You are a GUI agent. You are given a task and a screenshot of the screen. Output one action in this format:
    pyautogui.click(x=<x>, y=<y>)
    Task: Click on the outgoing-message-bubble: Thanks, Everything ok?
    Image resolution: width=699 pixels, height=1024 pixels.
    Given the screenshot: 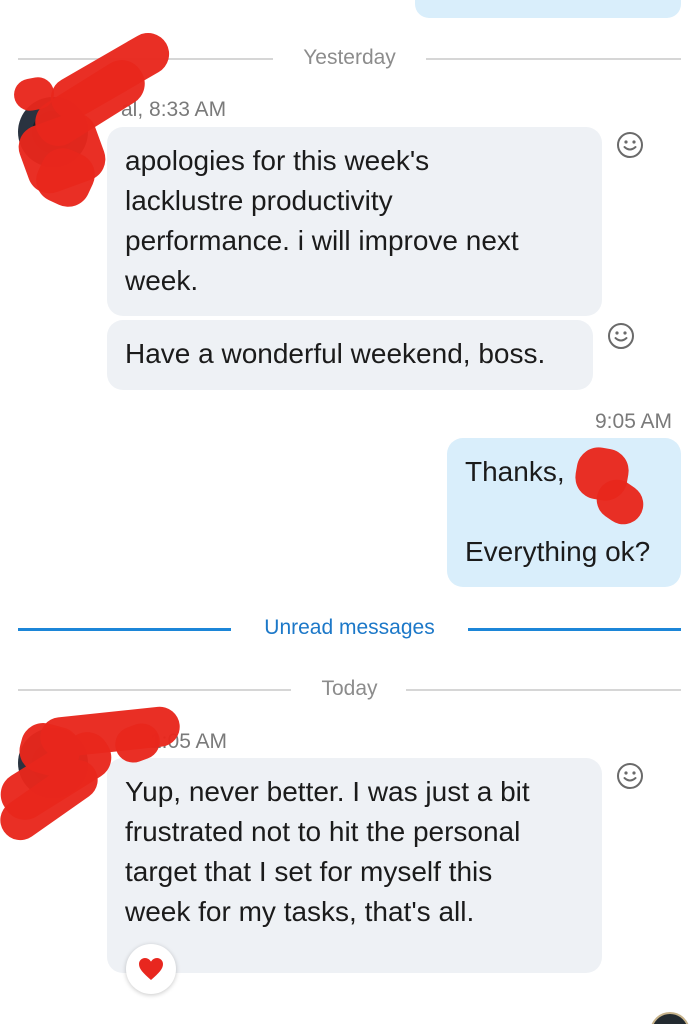 What is the action you would take?
    pyautogui.click(x=564, y=512)
    